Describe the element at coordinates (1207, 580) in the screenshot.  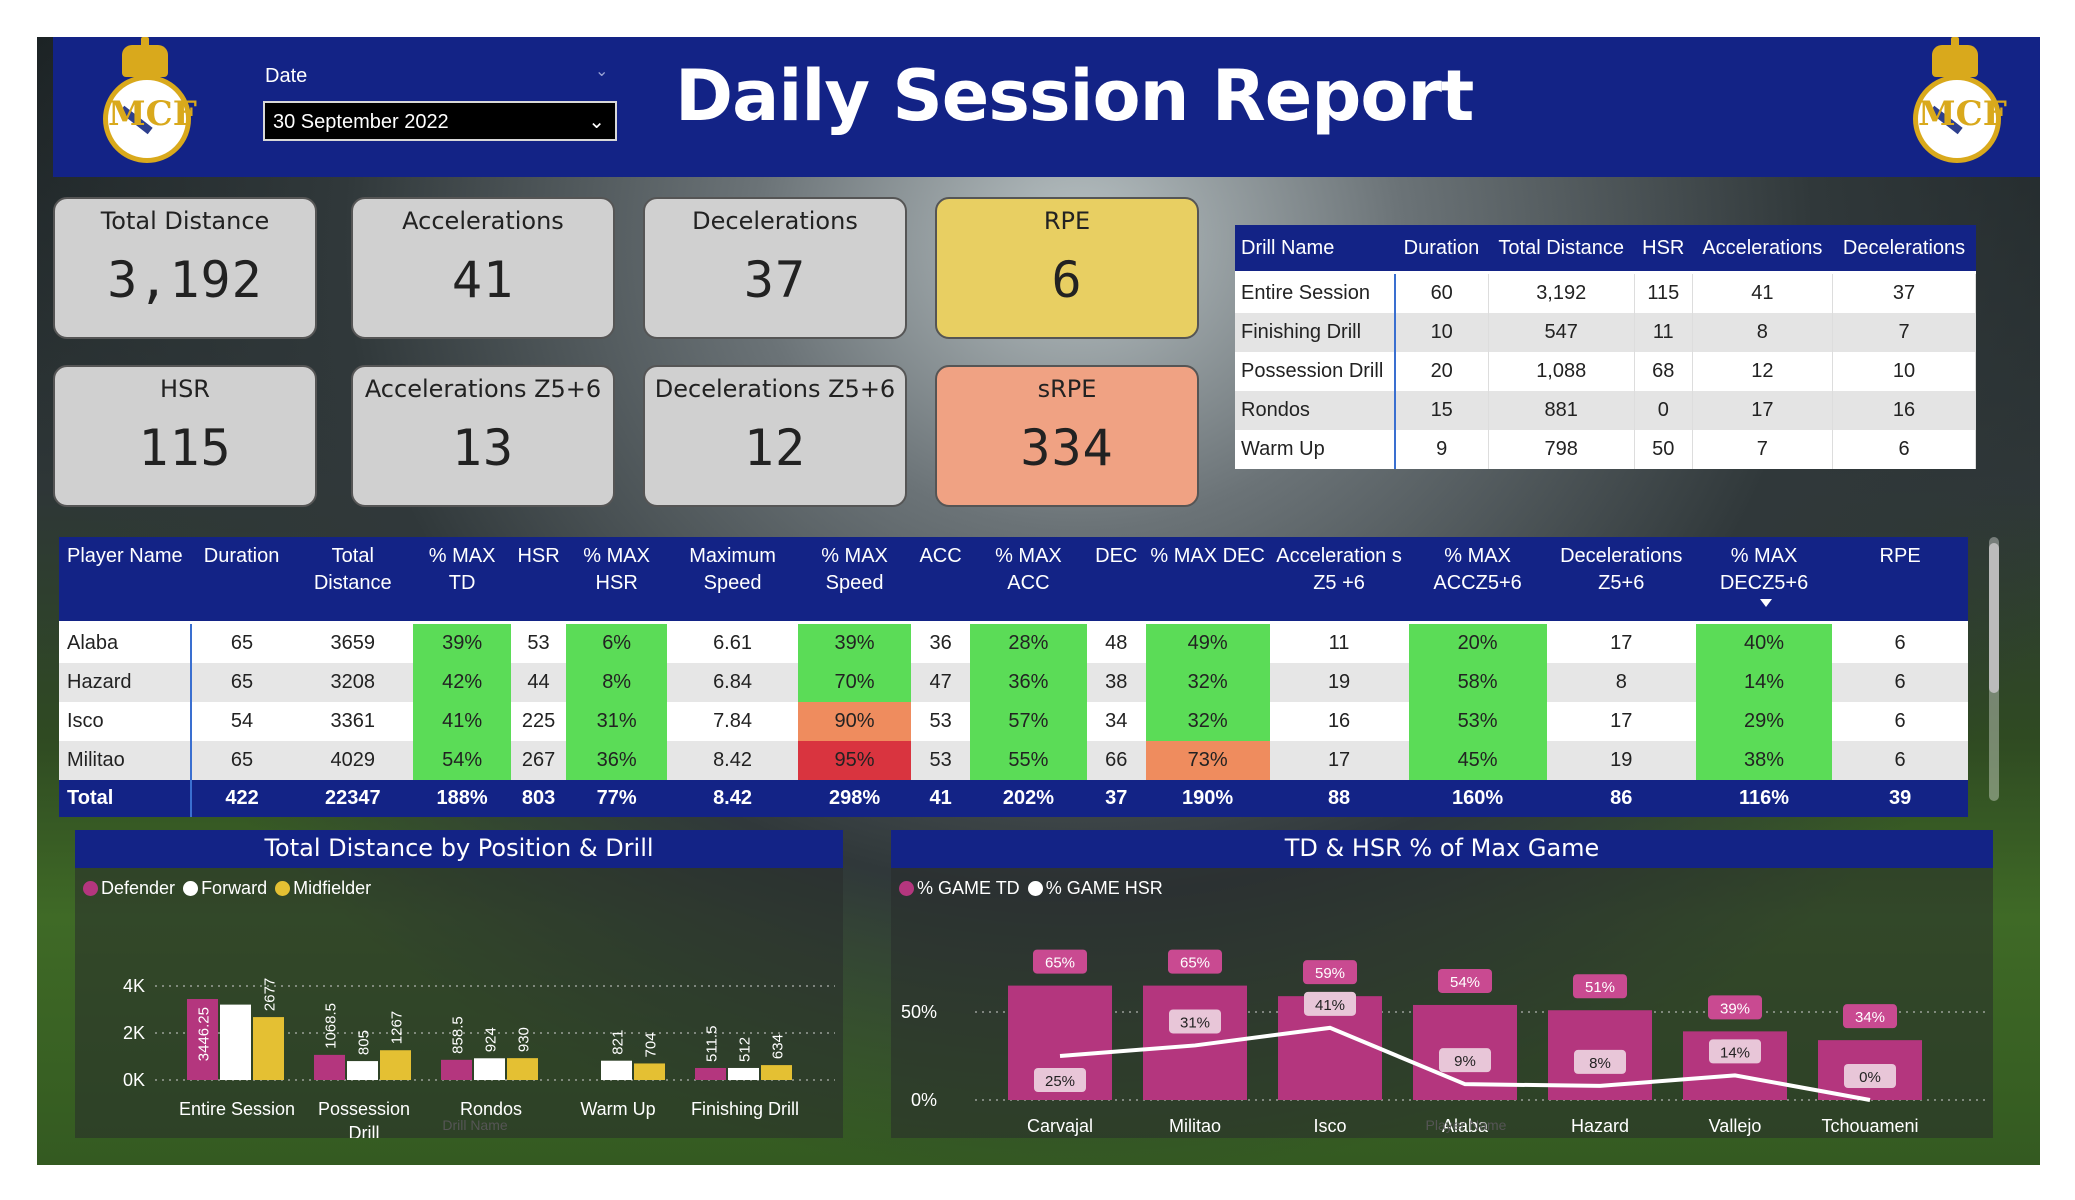
I see `column-header: % MAX DEC` at that location.